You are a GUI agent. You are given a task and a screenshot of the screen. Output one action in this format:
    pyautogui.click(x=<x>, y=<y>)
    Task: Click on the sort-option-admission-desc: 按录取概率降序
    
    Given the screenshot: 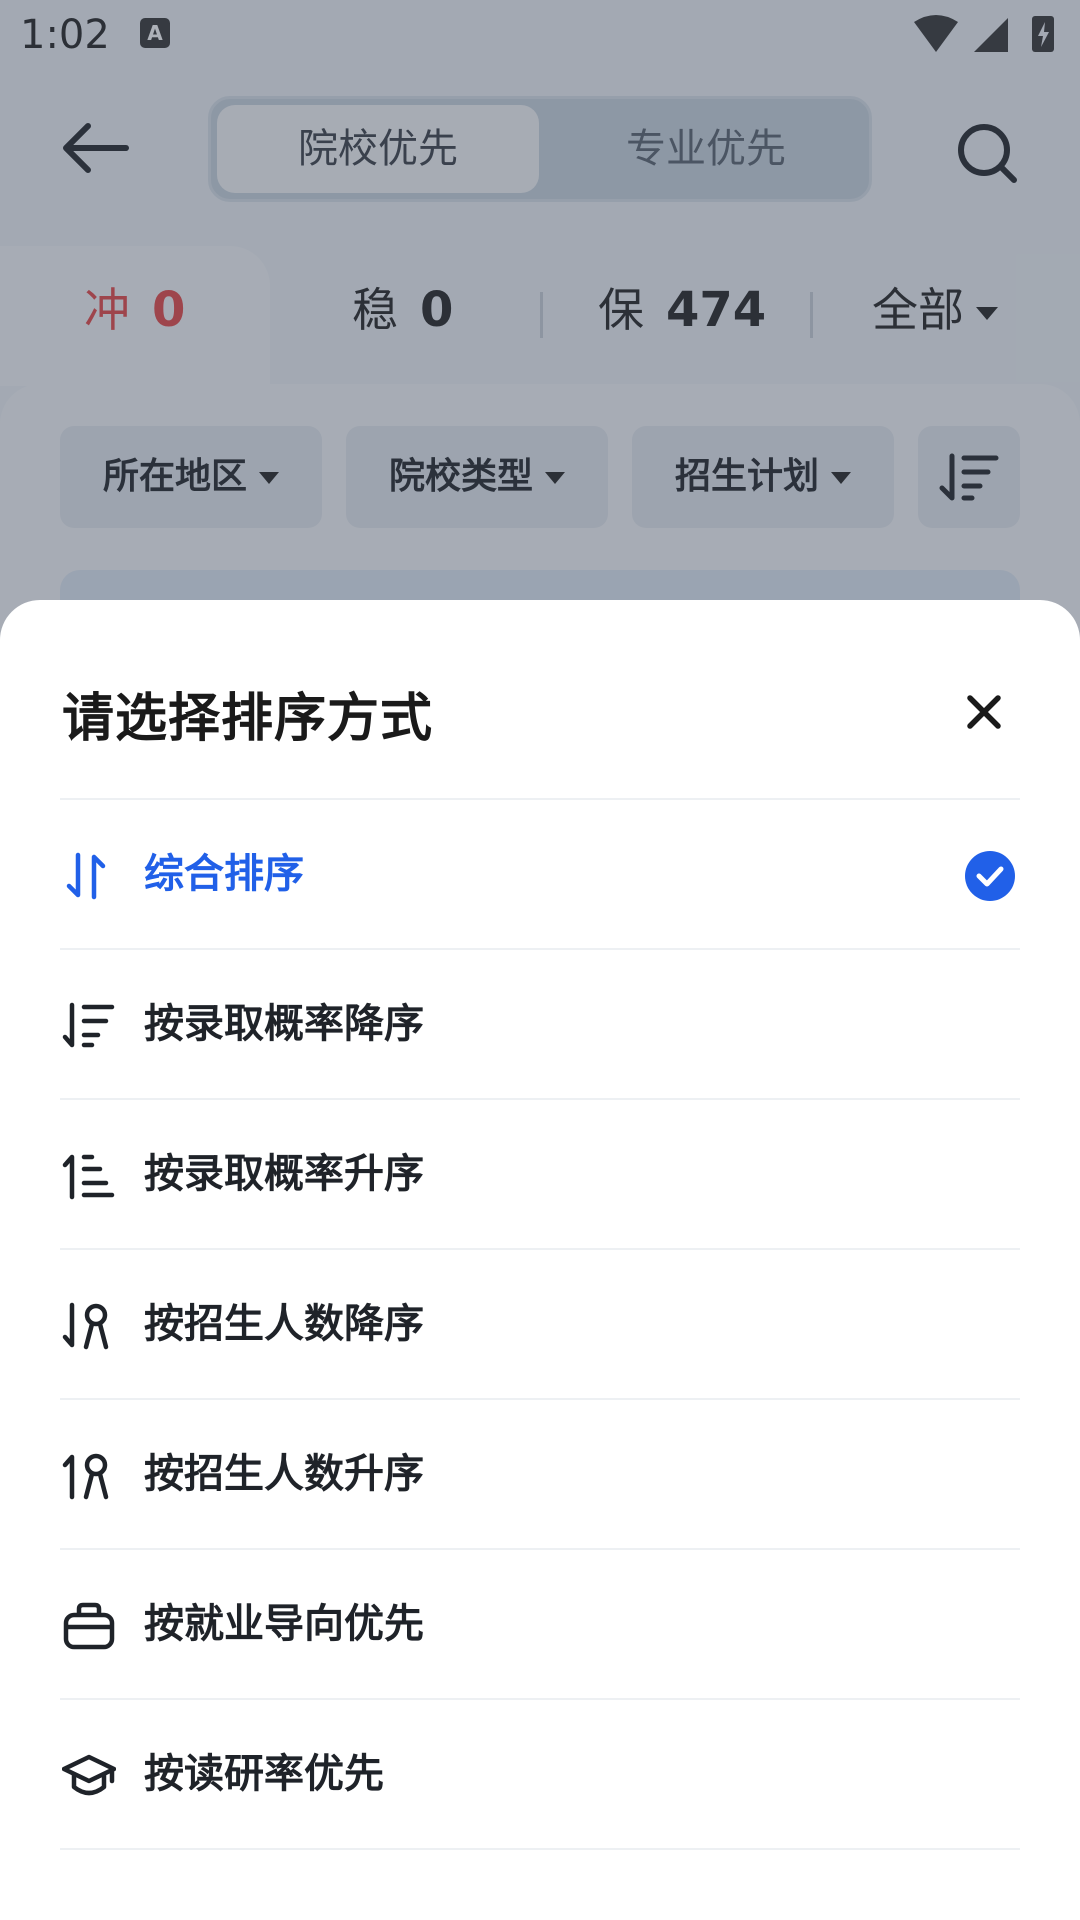 What is the action you would take?
    pyautogui.click(x=540, y=1023)
    